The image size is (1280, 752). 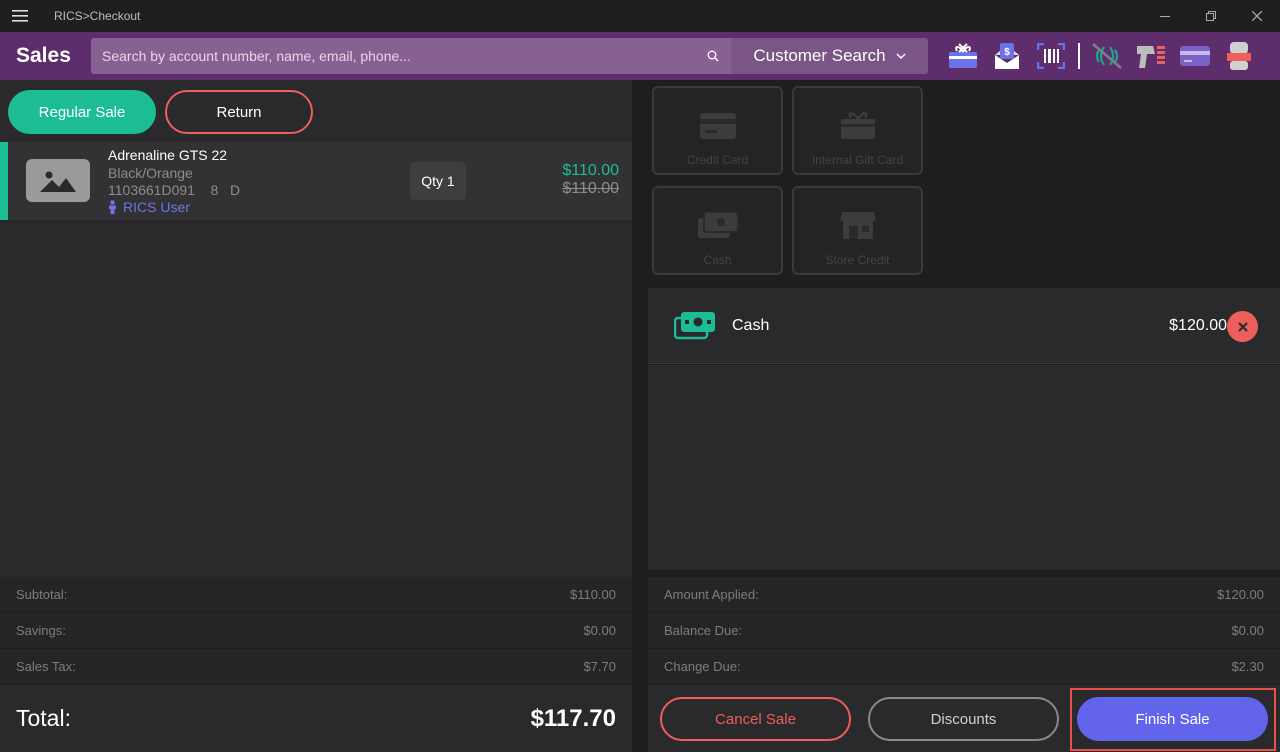 What do you see at coordinates (43, 718) in the screenshot?
I see `total-label: Total:` at bounding box center [43, 718].